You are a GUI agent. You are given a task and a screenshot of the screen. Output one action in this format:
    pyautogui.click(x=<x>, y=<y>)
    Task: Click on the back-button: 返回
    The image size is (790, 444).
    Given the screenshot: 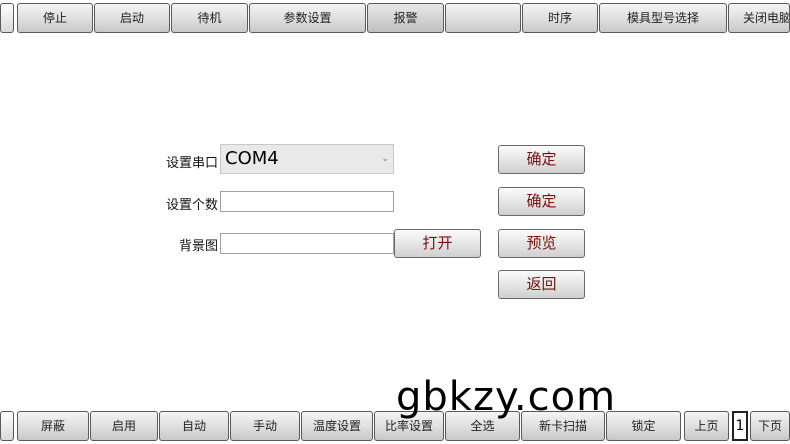 What is the action you would take?
    pyautogui.click(x=541, y=284)
    